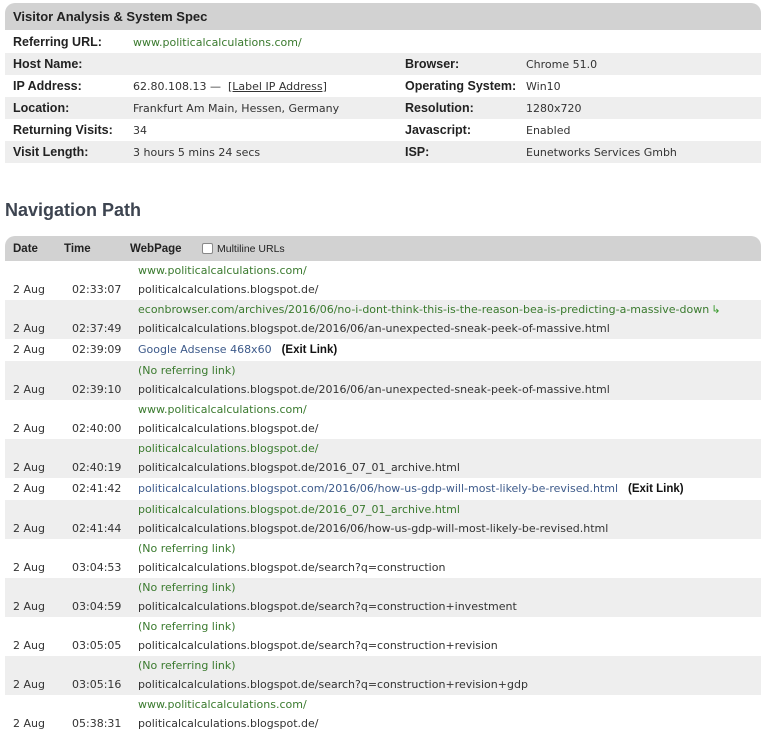  Describe the element at coordinates (207, 248) in the screenshot. I see `multiline-urls-checkbox` at that location.